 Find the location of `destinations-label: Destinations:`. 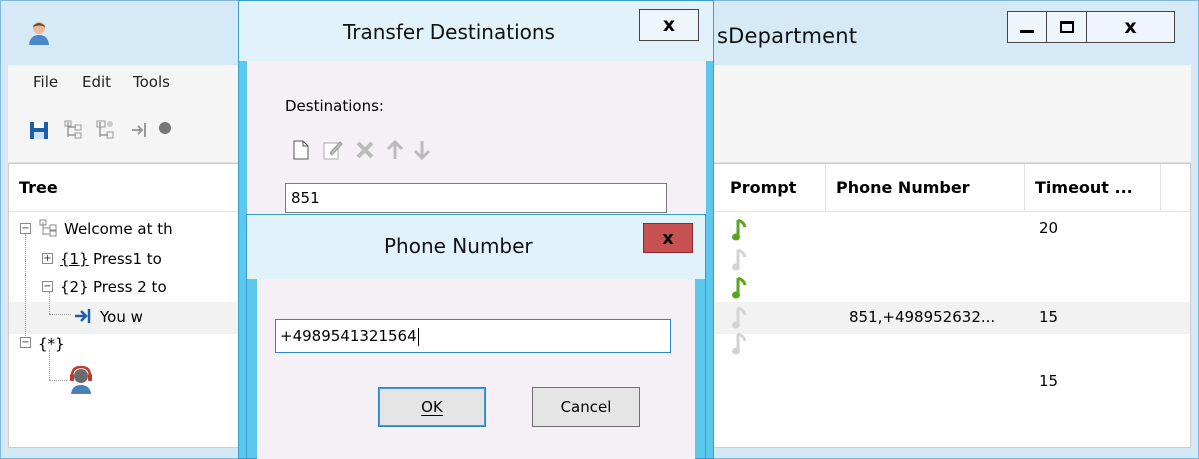

destinations-label: Destinations: is located at coordinates (334, 106).